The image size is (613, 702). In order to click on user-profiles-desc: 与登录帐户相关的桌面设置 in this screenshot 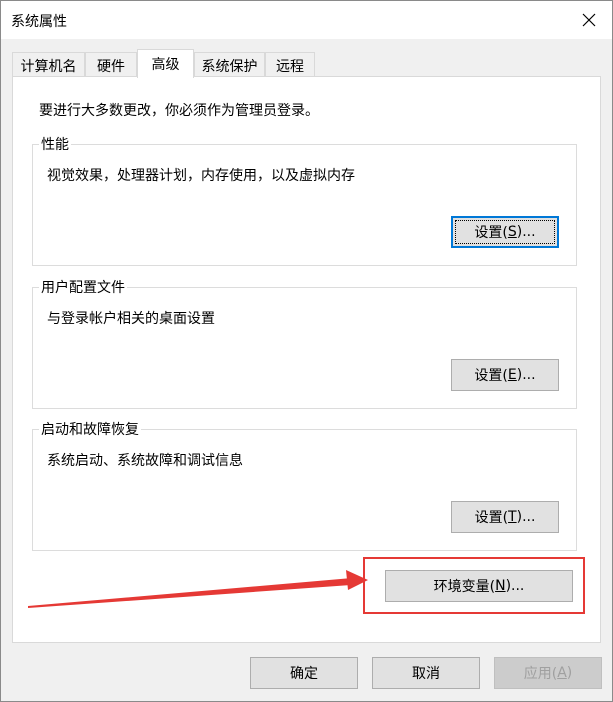, I will do `click(131, 319)`.